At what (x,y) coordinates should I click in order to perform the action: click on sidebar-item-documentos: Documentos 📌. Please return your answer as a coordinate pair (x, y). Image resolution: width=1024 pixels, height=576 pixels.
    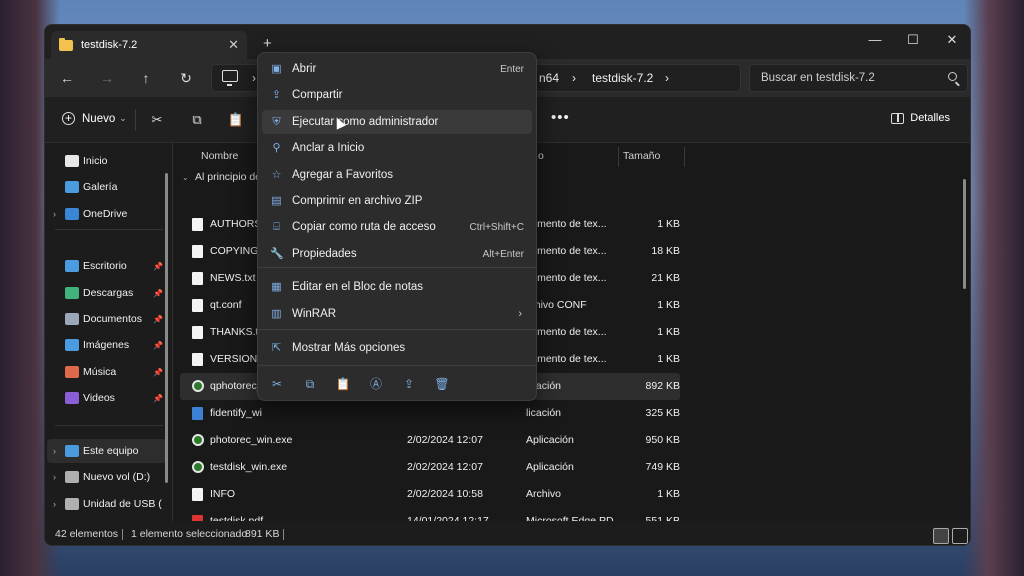
    Looking at the image, I should click on (107, 319).